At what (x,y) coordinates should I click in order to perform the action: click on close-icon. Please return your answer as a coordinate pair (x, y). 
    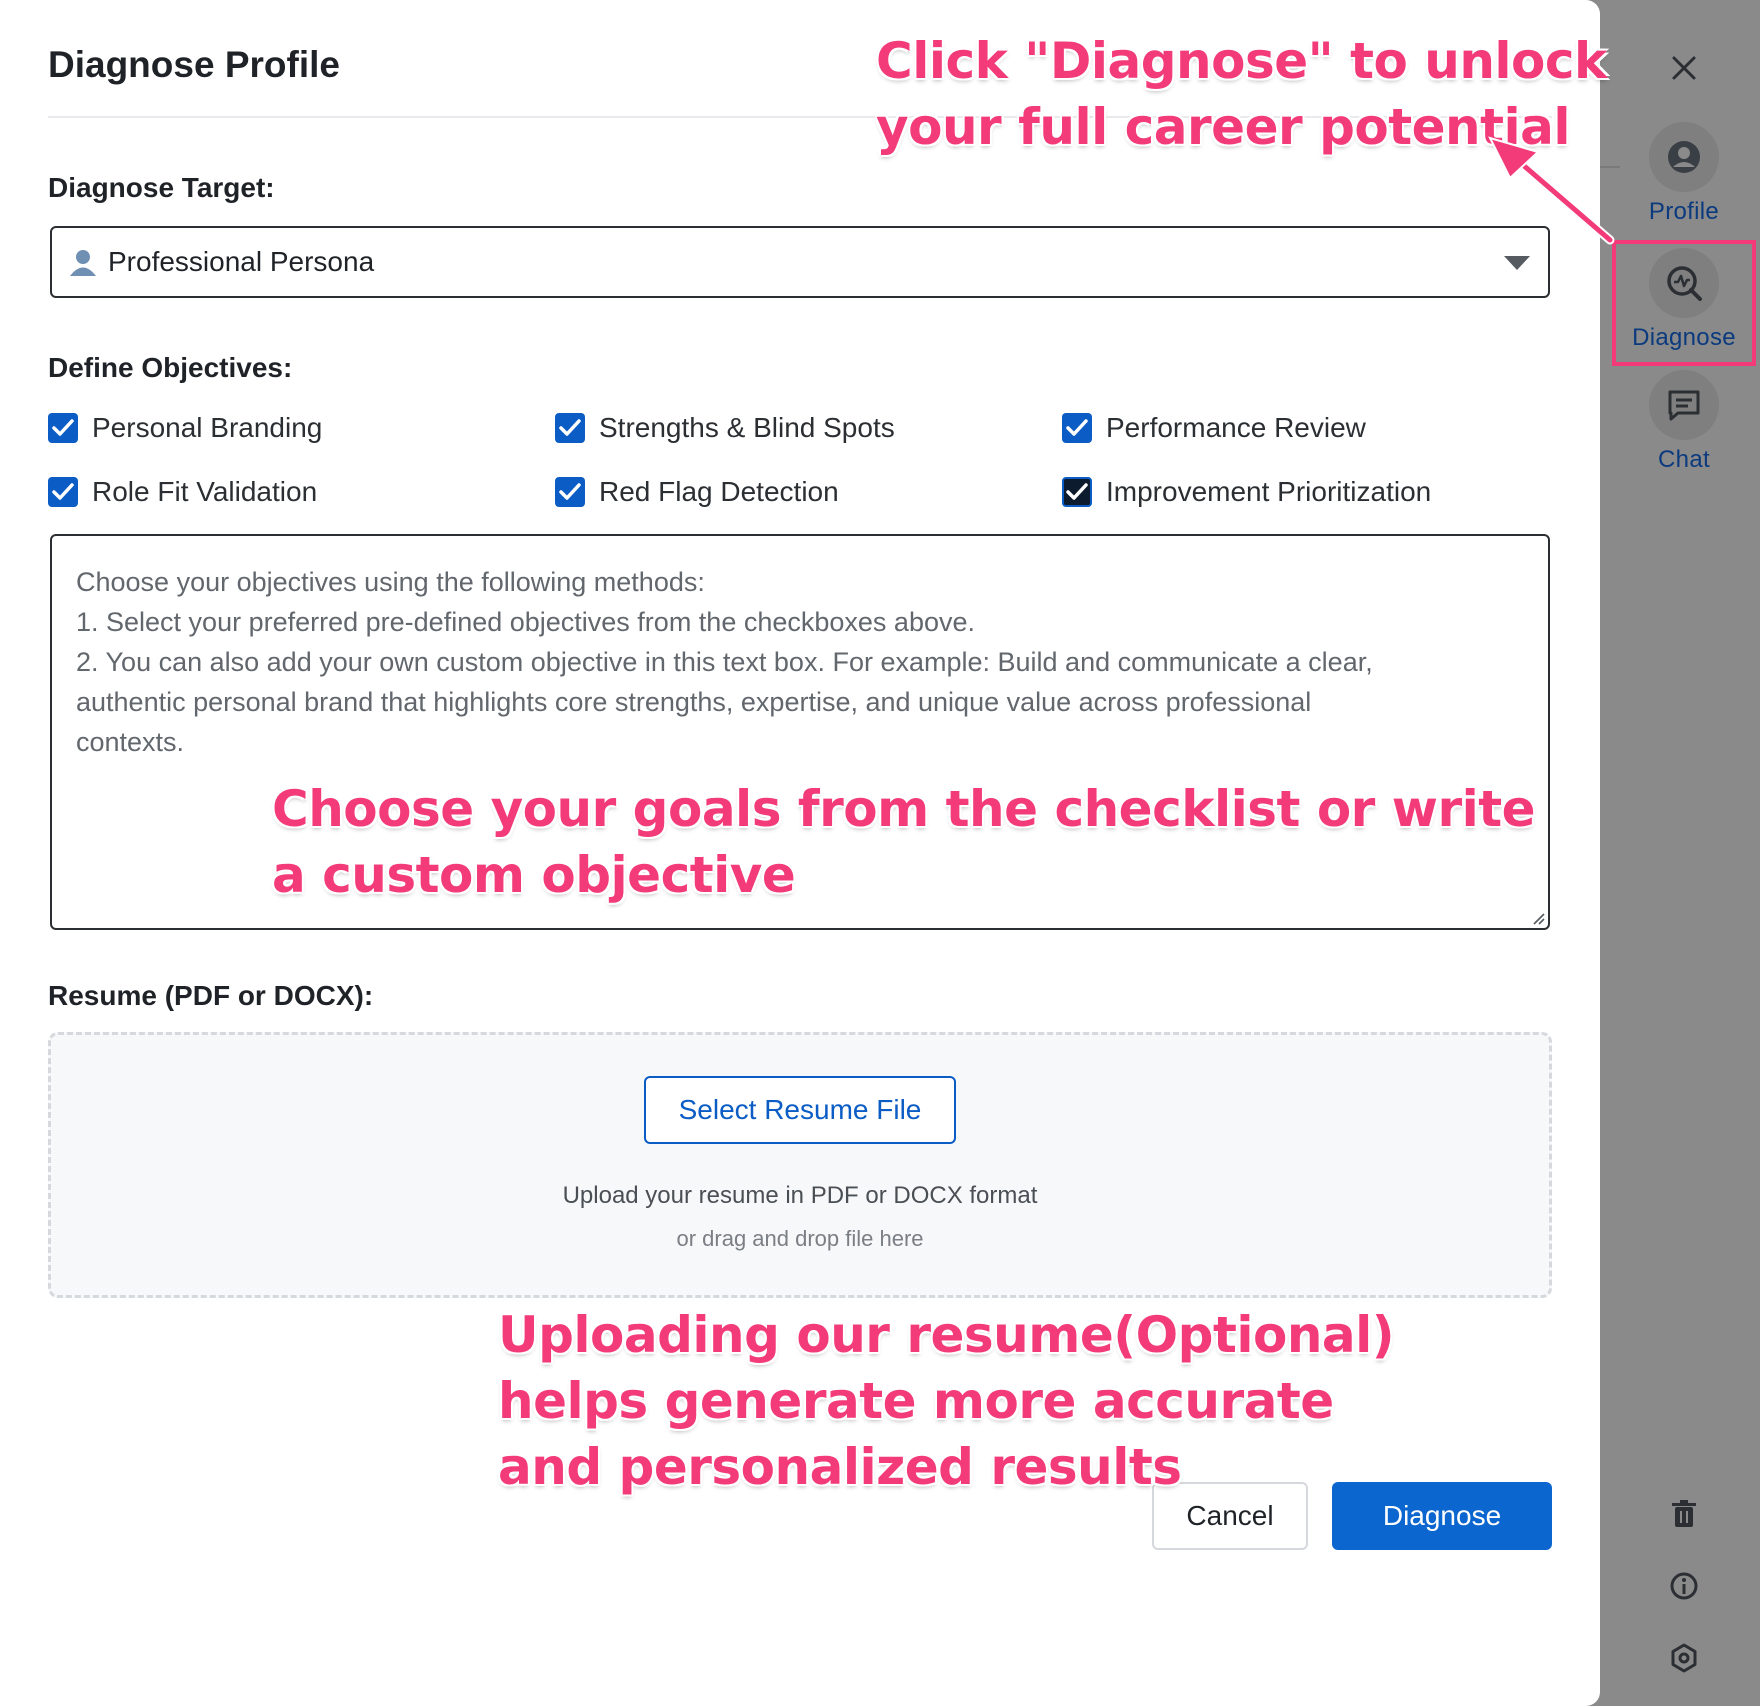
    Looking at the image, I should click on (1684, 68).